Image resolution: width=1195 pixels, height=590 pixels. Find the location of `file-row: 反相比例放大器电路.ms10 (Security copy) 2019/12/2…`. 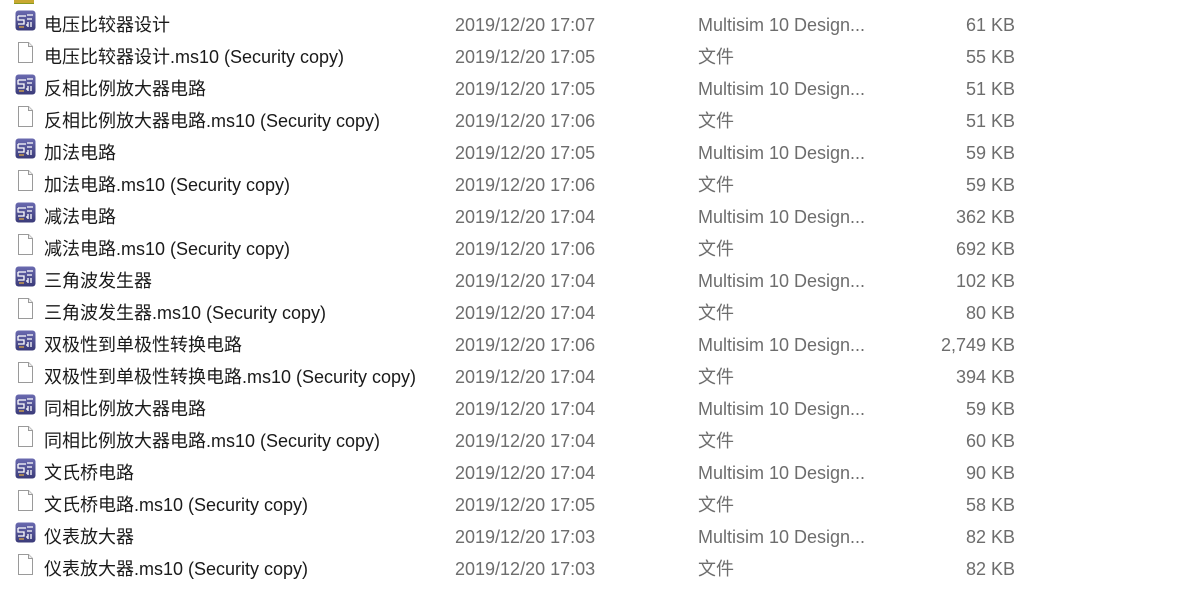

file-row: 反相比例放大器电路.ms10 (Security copy) 2019/12/2… is located at coordinates (597, 121).